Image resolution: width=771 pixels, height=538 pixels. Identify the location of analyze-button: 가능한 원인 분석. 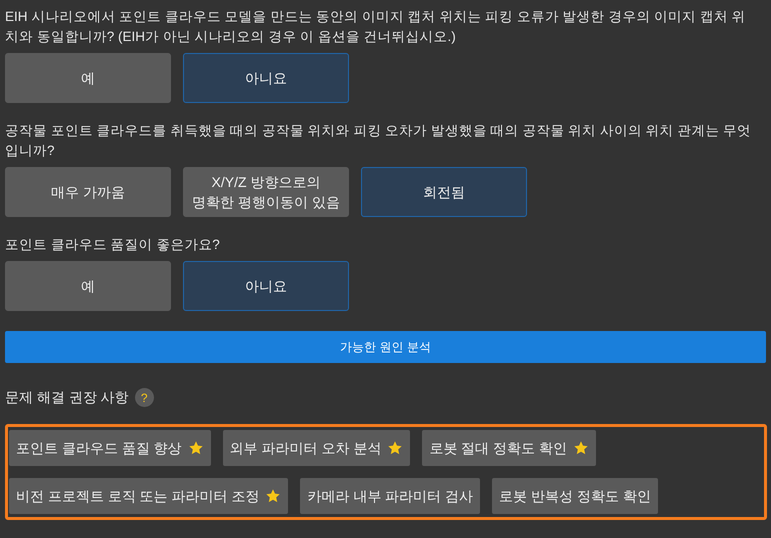
(385, 347).